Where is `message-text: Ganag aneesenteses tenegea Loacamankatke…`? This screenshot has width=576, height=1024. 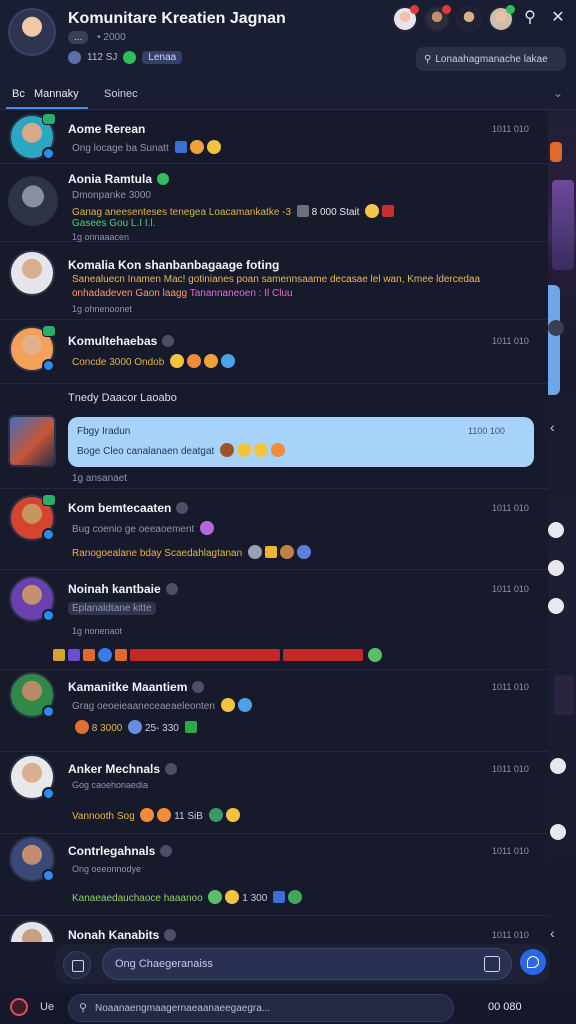 message-text: Ganag aneesenteses tenegea Loacamankatke… is located at coordinates (233, 211).